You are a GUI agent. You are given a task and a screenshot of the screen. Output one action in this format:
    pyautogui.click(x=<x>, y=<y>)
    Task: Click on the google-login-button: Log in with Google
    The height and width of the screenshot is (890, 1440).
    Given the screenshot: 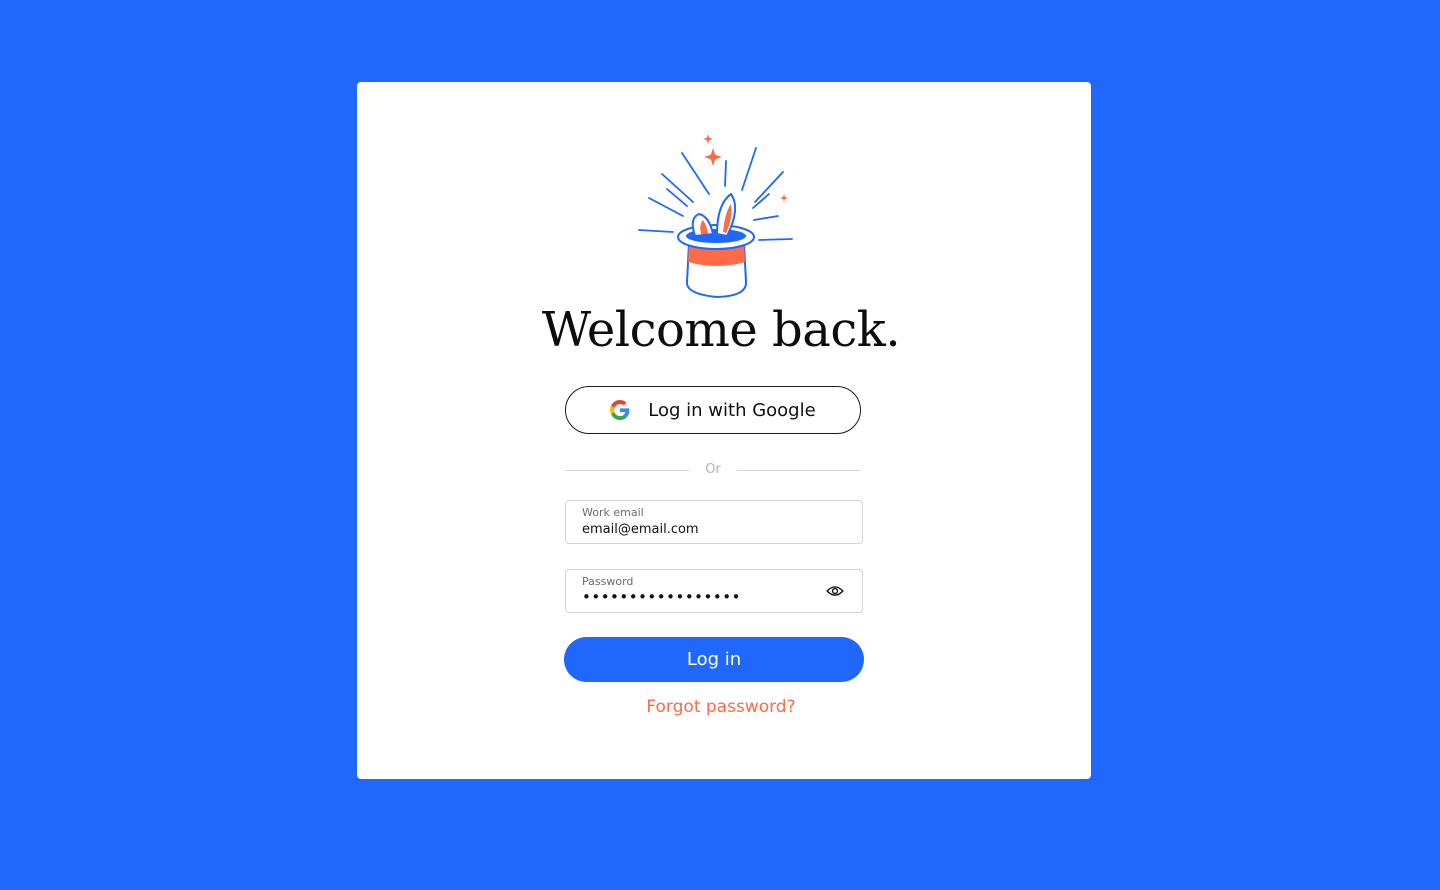 What is the action you would take?
    pyautogui.click(x=713, y=410)
    